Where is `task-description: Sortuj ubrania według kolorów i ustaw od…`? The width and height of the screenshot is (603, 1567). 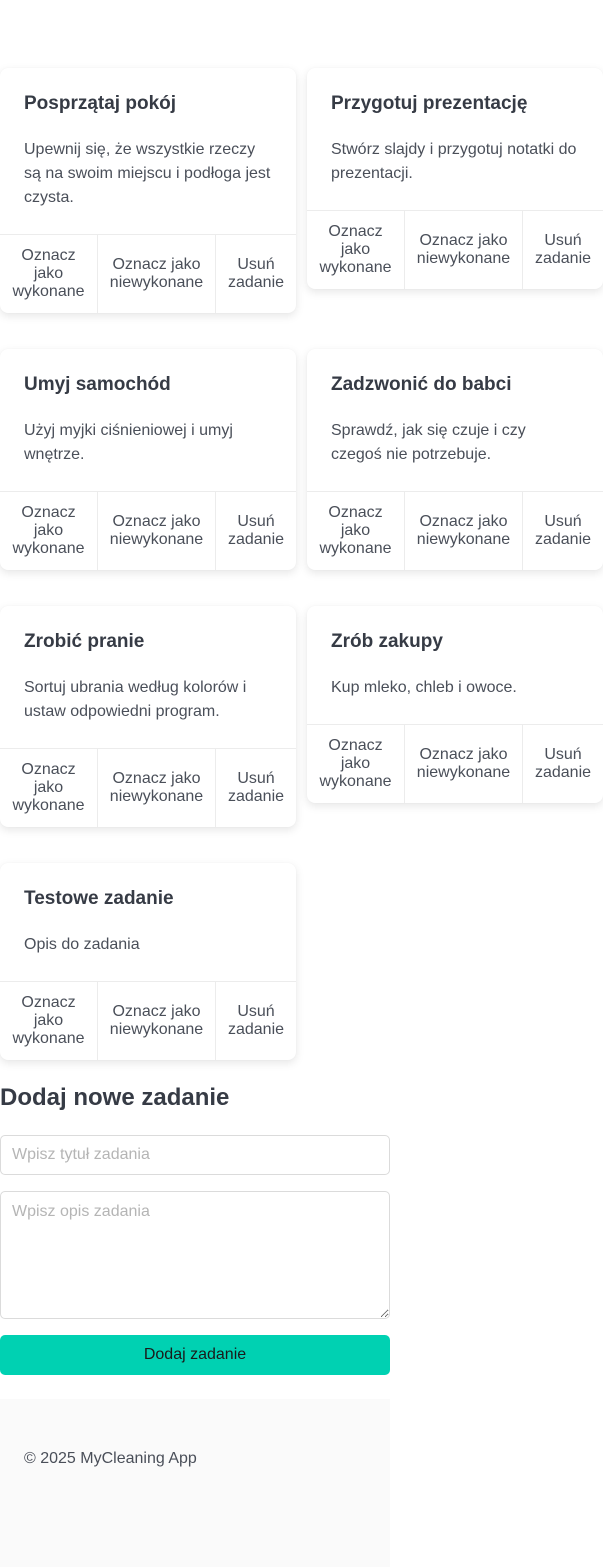
task-description: Sortuj ubrania według kolorów i ustaw od… is located at coordinates (135, 699).